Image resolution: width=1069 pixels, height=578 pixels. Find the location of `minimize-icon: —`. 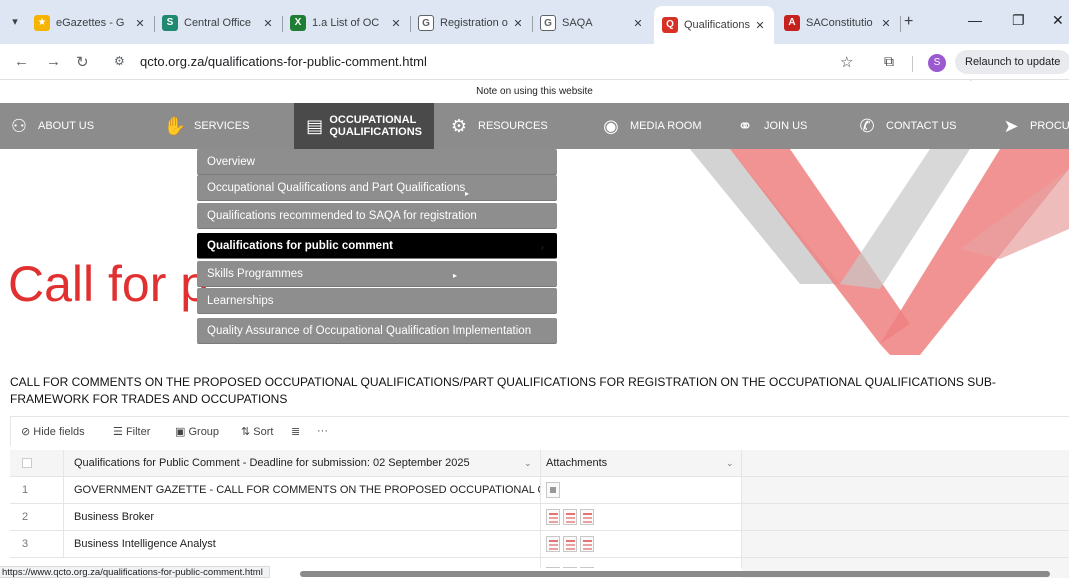

minimize-icon: — is located at coordinates (975, 20).